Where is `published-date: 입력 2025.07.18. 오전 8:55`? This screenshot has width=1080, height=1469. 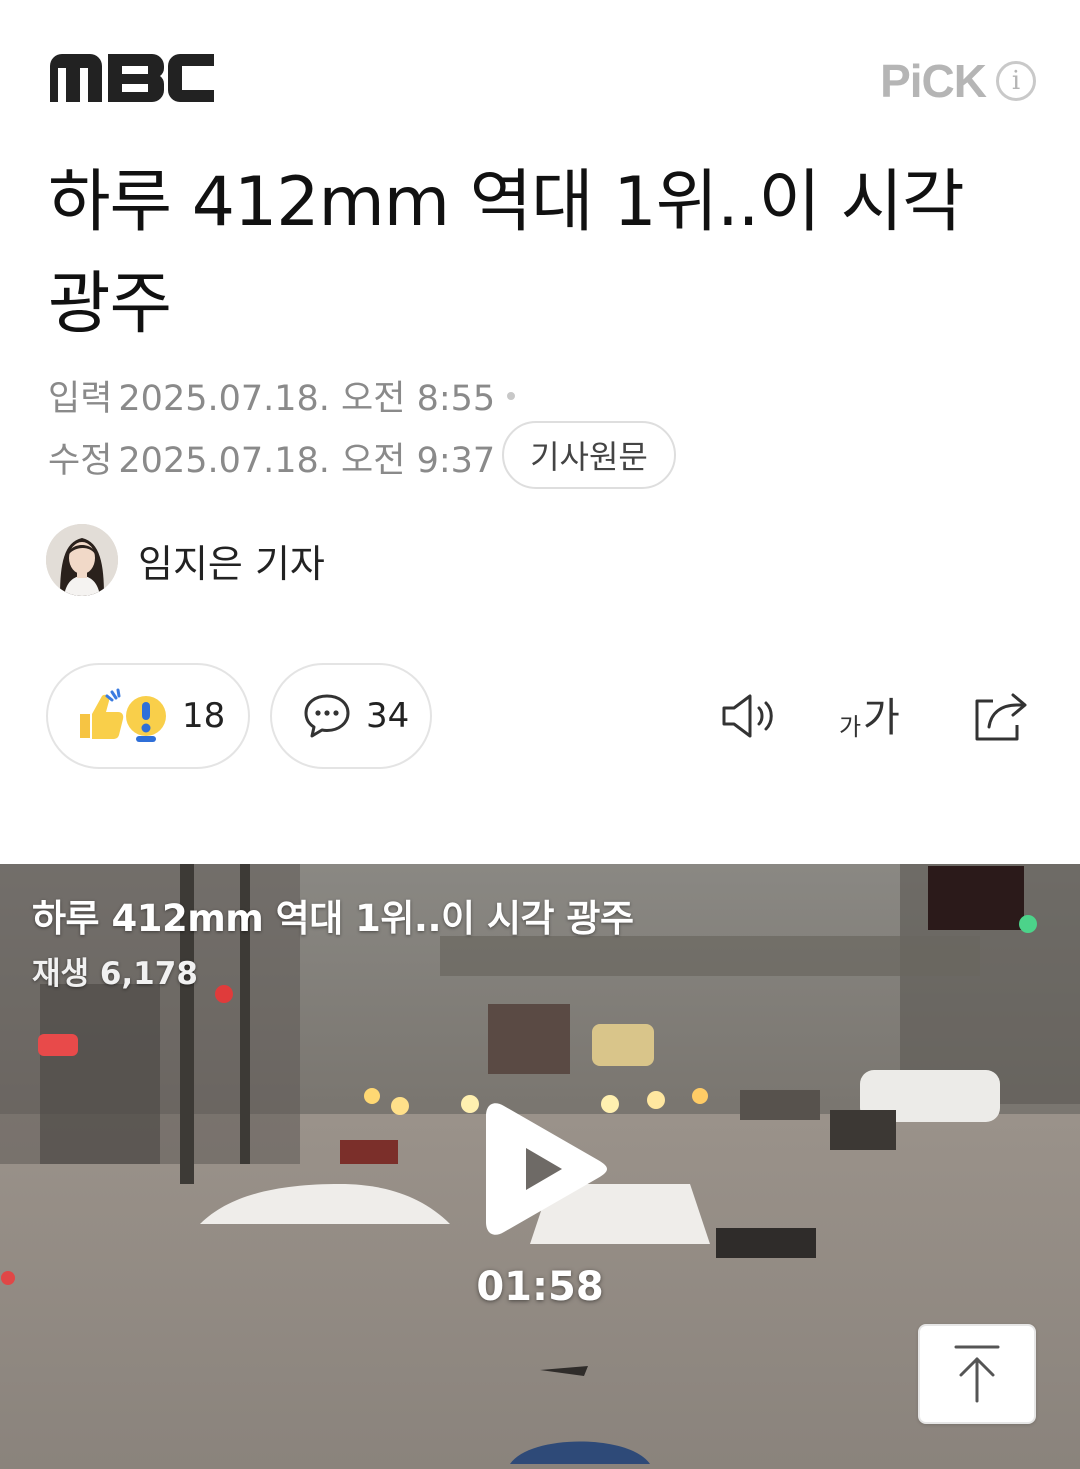
published-date: 입력 2025.07.18. 오전 8:55 is located at coordinates (282, 395).